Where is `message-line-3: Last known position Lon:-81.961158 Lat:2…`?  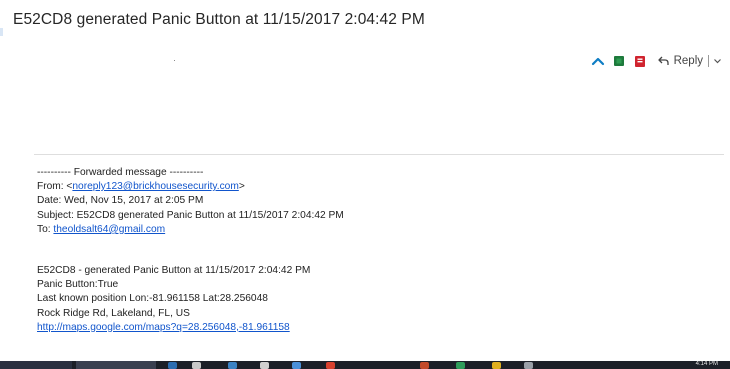 message-line-3: Last known position Lon:-81.961158 Lat:2… is located at coordinates (152, 299).